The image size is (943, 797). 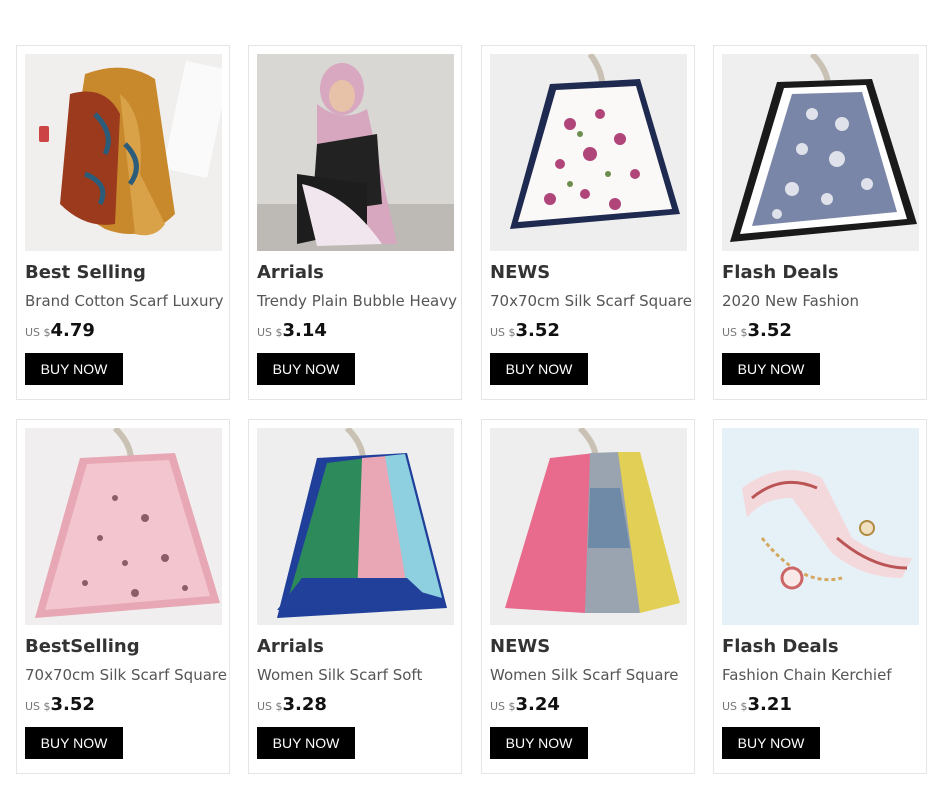 What do you see at coordinates (127, 301) in the screenshot?
I see `product-title: Brand Cotton Scarf Luxury` at bounding box center [127, 301].